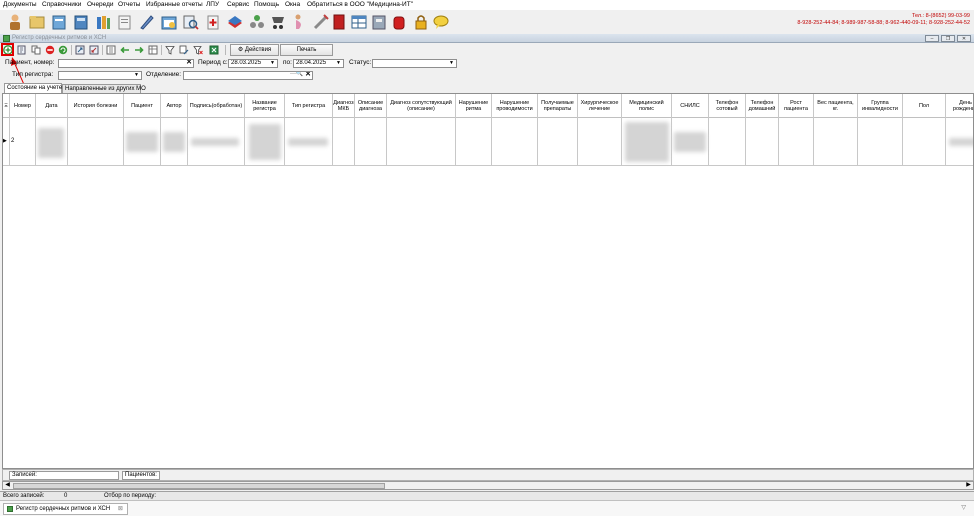 The image size is (974, 516). What do you see at coordinates (371, 106) in the screenshot?
I see `column-header: Описание диагноза` at bounding box center [371, 106].